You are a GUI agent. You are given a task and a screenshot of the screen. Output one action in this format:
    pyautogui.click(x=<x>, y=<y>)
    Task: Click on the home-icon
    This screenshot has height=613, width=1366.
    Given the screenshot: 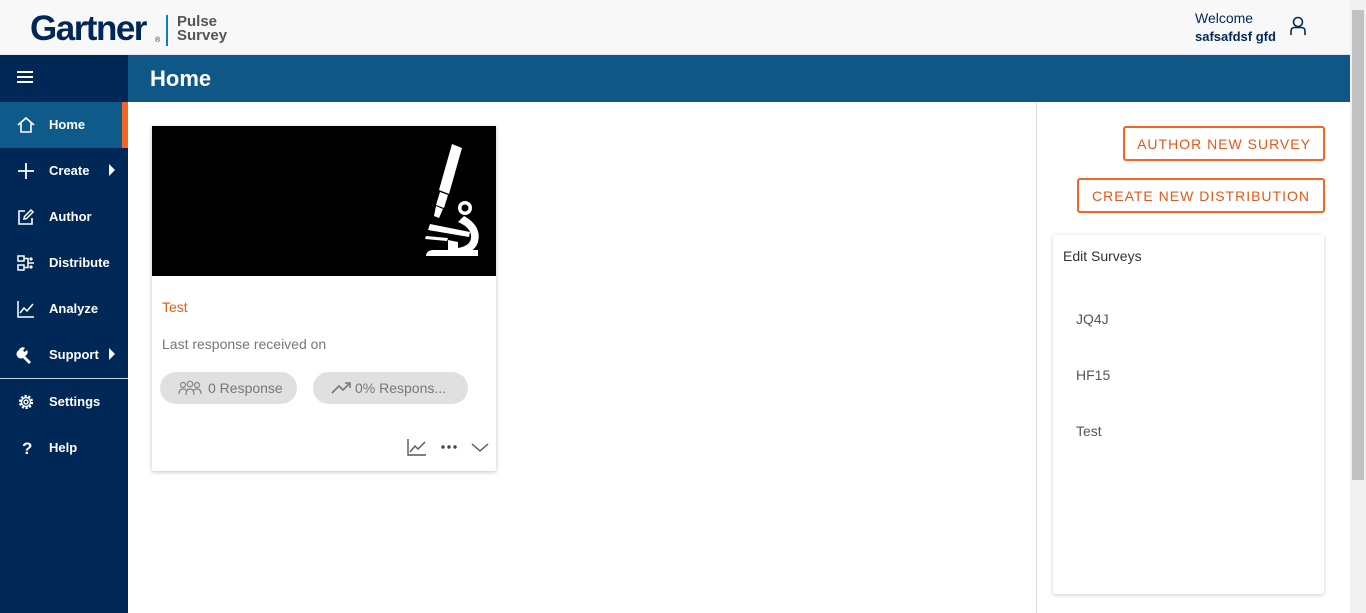 What is the action you would take?
    pyautogui.click(x=26, y=124)
    